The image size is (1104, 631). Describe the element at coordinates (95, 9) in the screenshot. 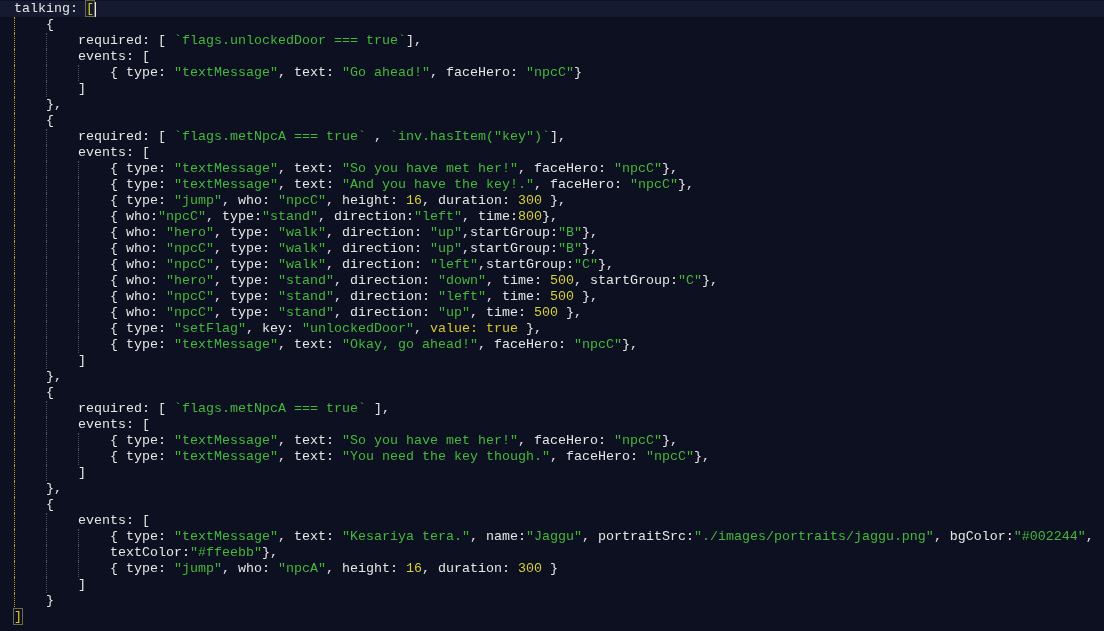

I see `text-cursor` at that location.